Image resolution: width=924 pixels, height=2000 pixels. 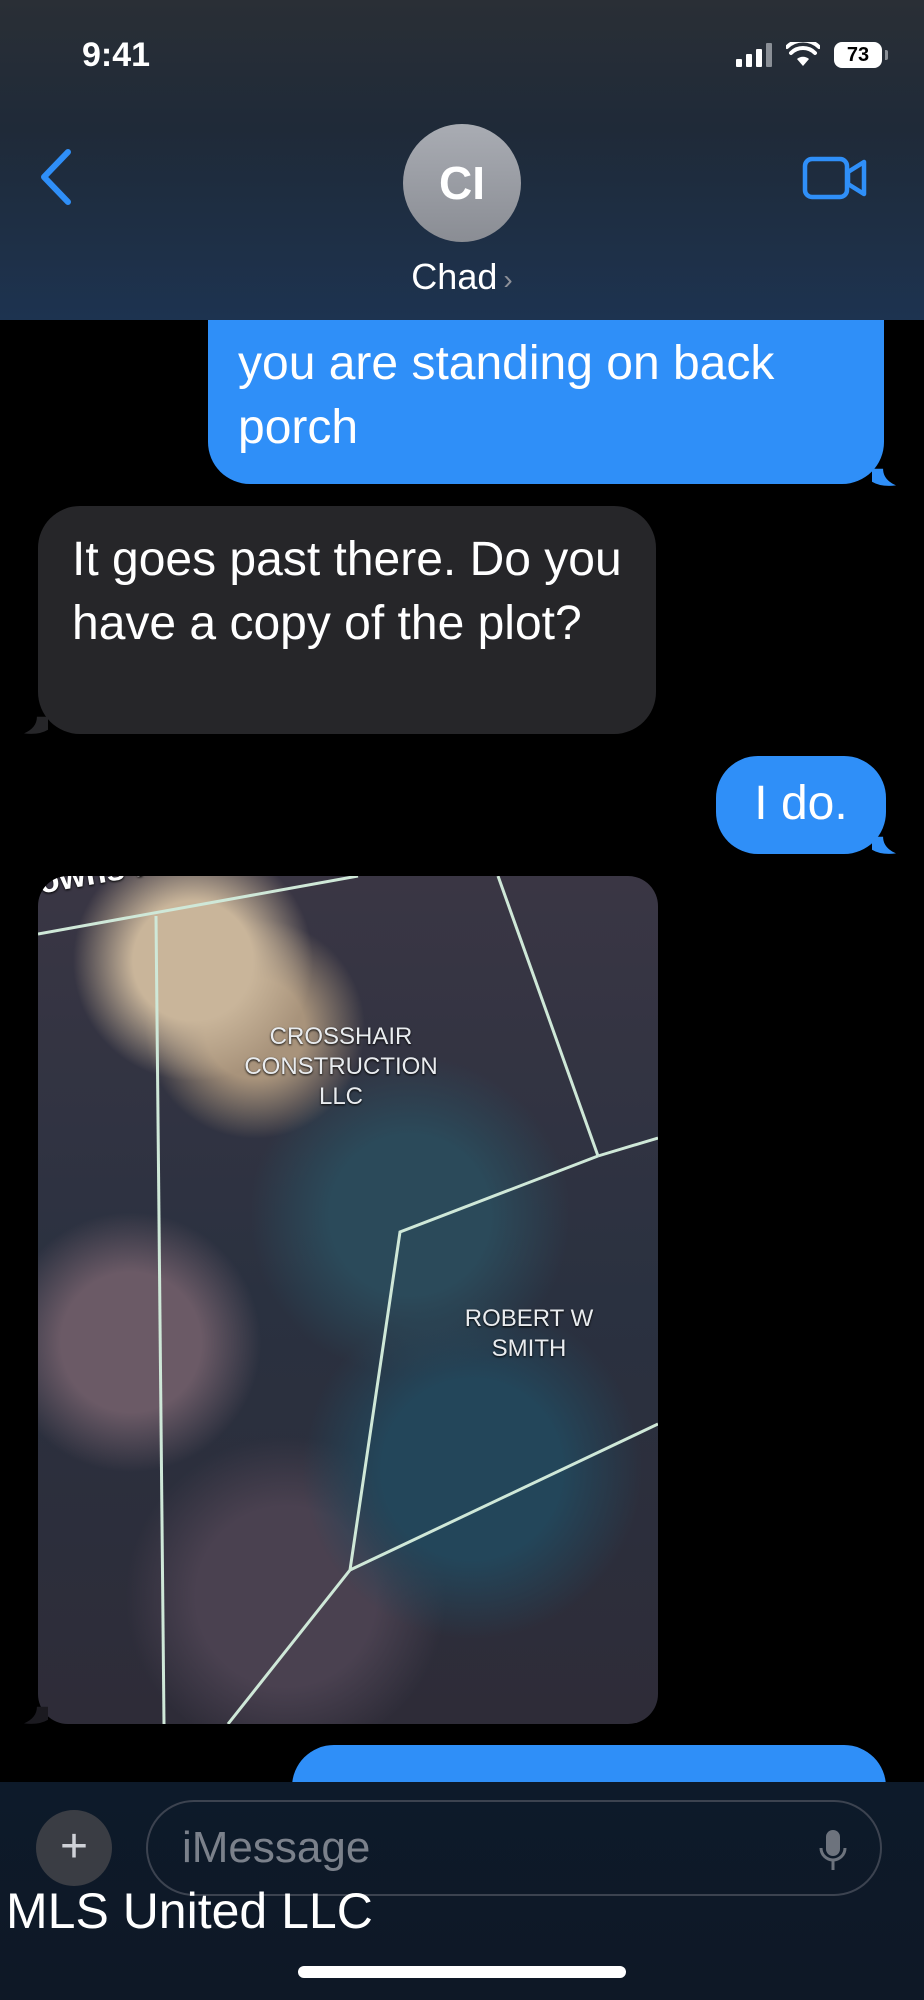 I want to click on mic-icon, so click(x=833, y=1851).